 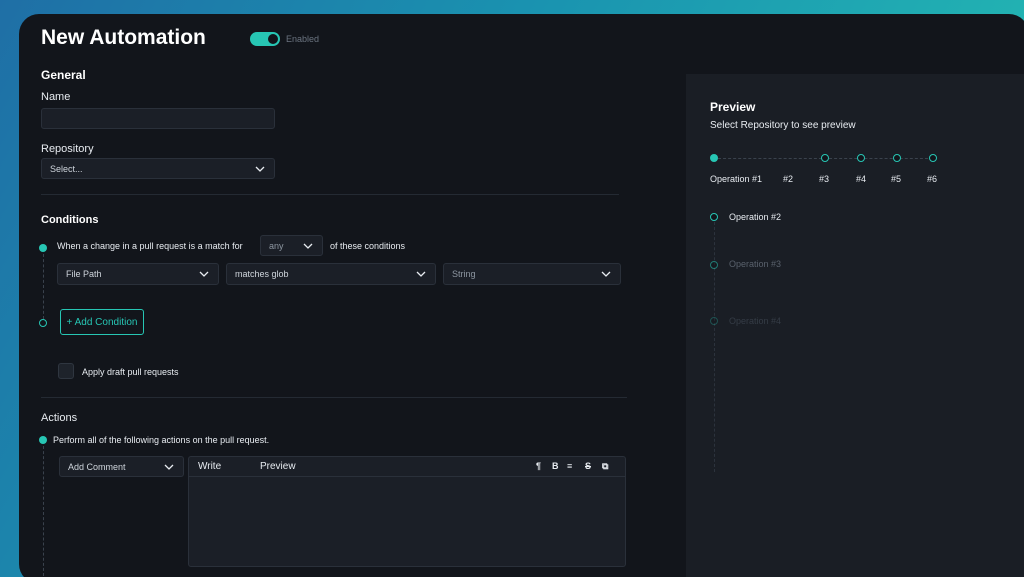 I want to click on name-input, so click(x=158, y=118).